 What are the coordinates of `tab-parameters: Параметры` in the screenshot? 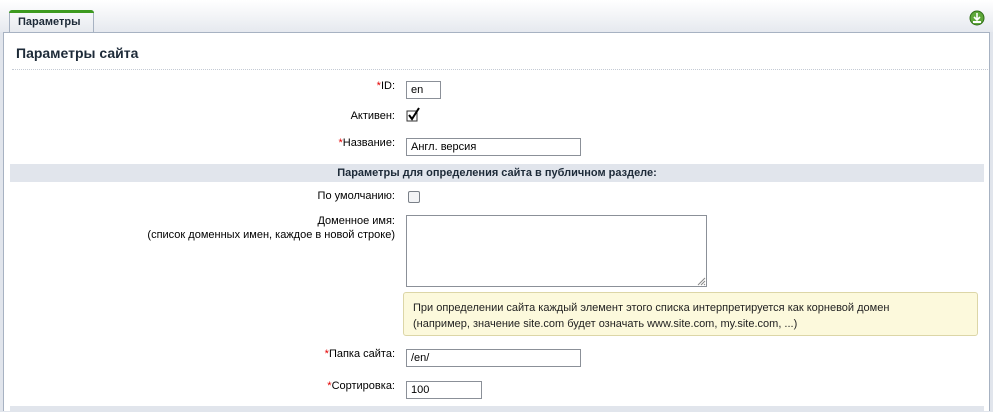 It's located at (51, 21).